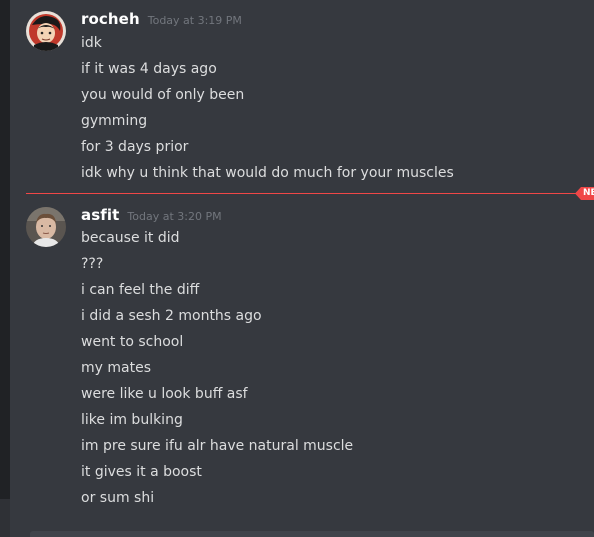 This screenshot has height=537, width=594. Describe the element at coordinates (5, 518) in the screenshot. I see `sidebar-edge` at that location.